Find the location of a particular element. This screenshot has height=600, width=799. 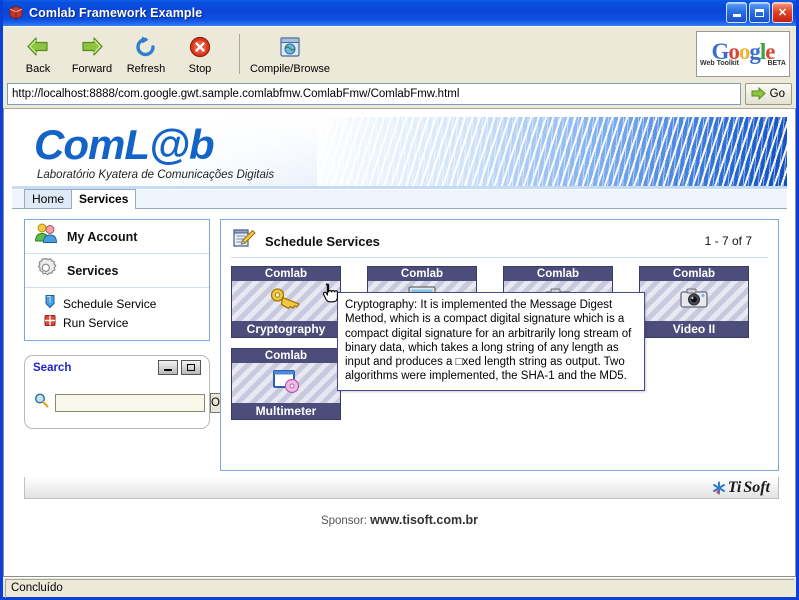

disc-window-icon is located at coordinates (286, 383).